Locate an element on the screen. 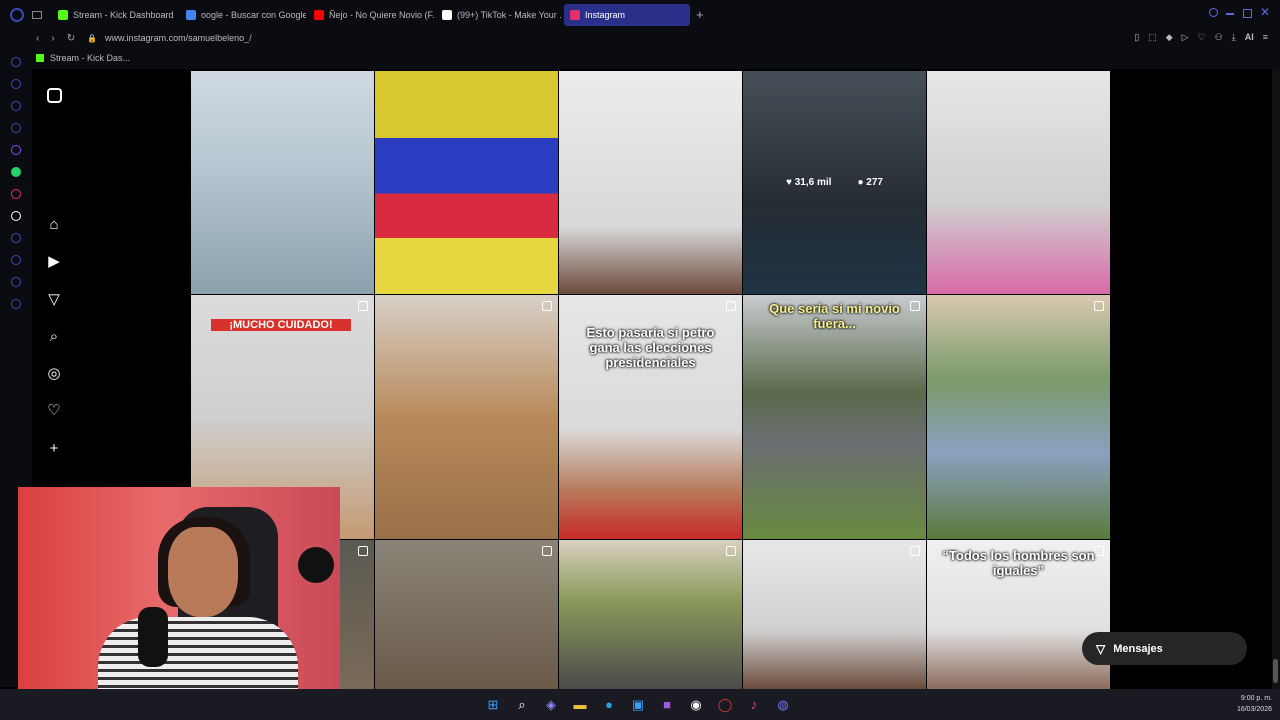 The height and width of the screenshot is (720, 1280). streamer-face is located at coordinates (203, 572).